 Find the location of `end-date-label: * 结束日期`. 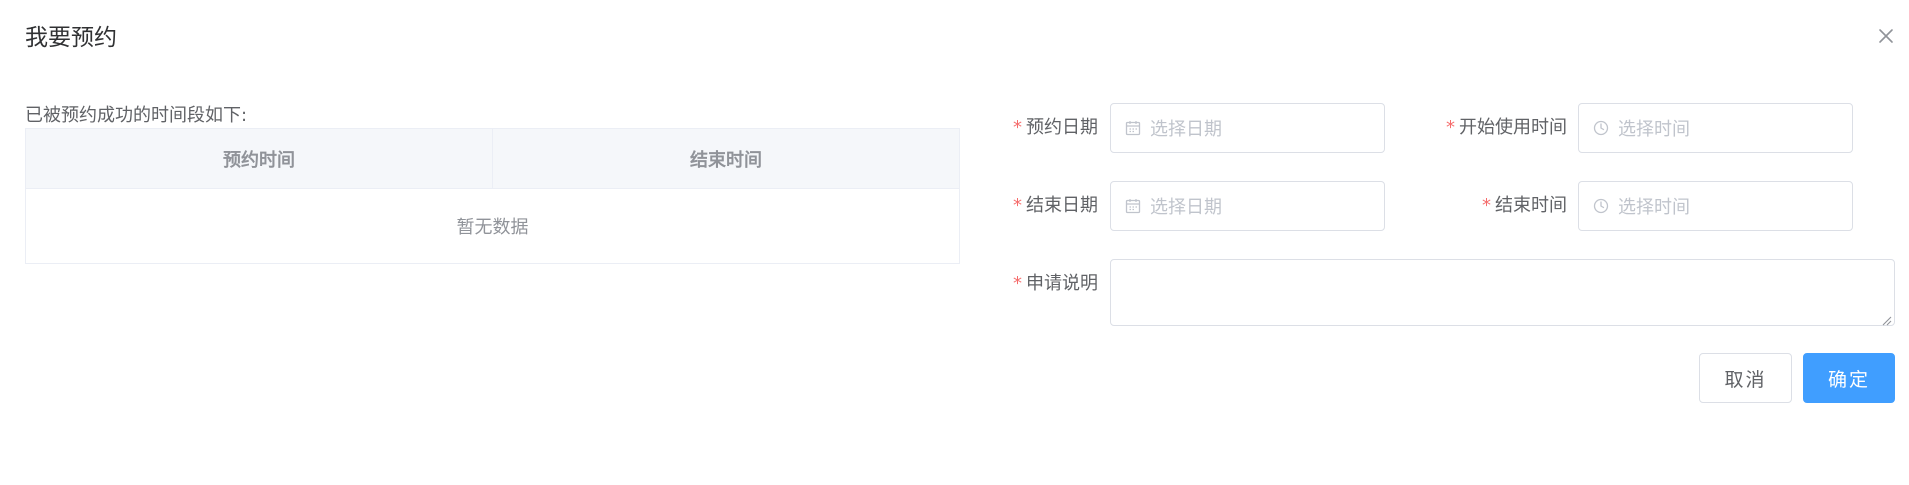

end-date-label: * 结束日期 is located at coordinates (1055, 206).